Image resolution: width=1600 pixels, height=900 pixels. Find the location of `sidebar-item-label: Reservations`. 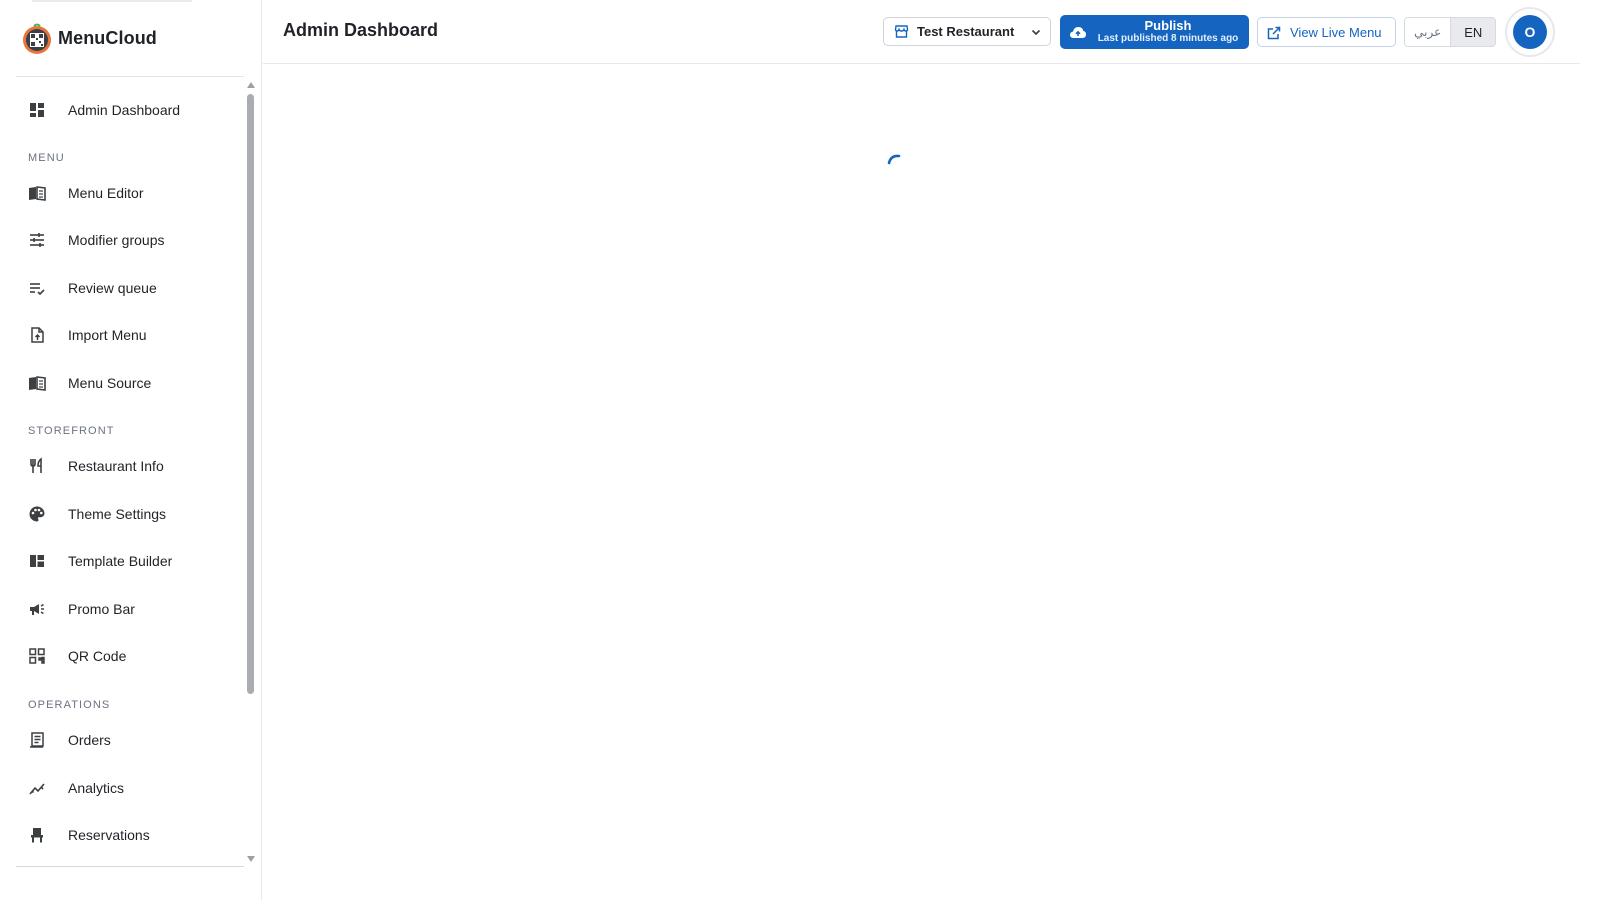

sidebar-item-label: Reservations is located at coordinates (109, 835).